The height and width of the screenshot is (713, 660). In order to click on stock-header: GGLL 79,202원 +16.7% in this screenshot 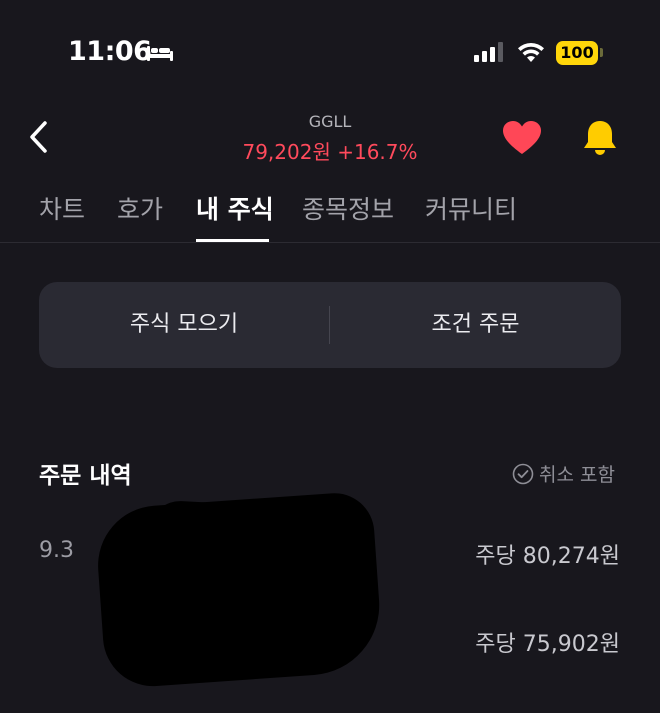, I will do `click(330, 140)`.